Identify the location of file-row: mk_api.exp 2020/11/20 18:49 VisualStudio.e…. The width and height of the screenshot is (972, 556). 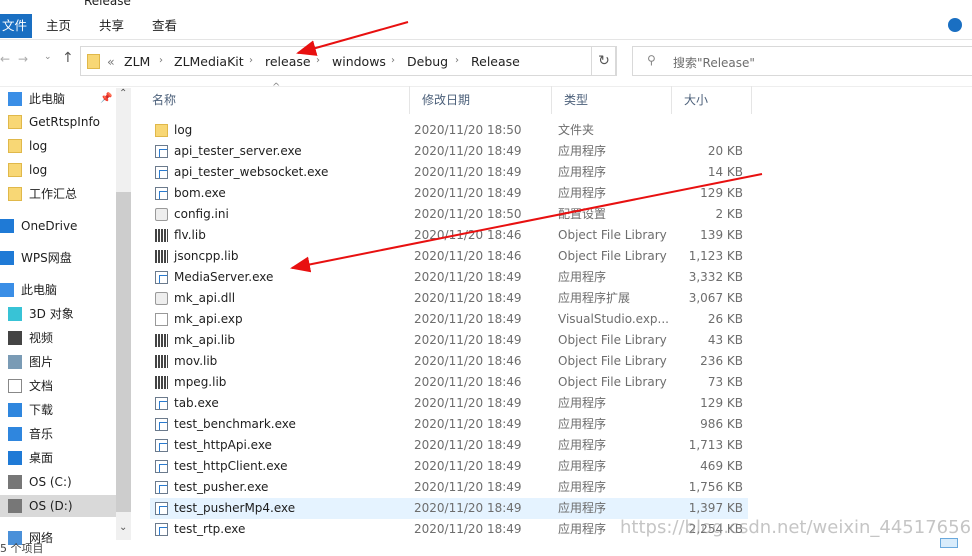
(449, 319).